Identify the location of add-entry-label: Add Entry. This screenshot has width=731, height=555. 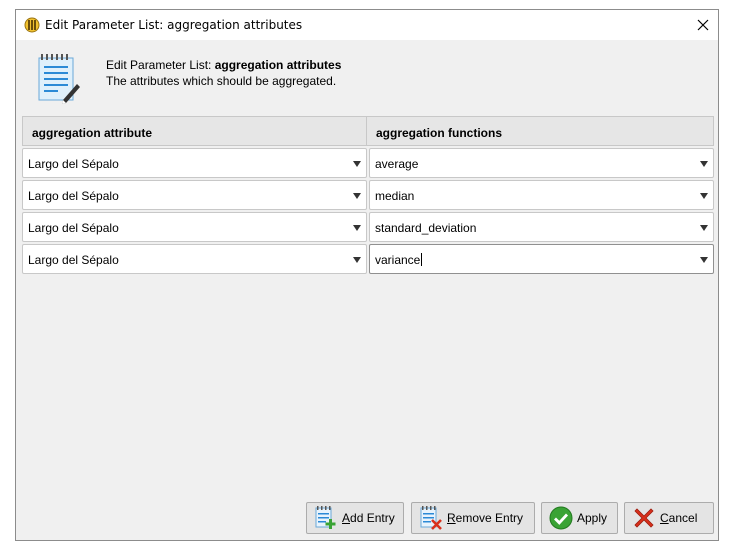
(368, 518).